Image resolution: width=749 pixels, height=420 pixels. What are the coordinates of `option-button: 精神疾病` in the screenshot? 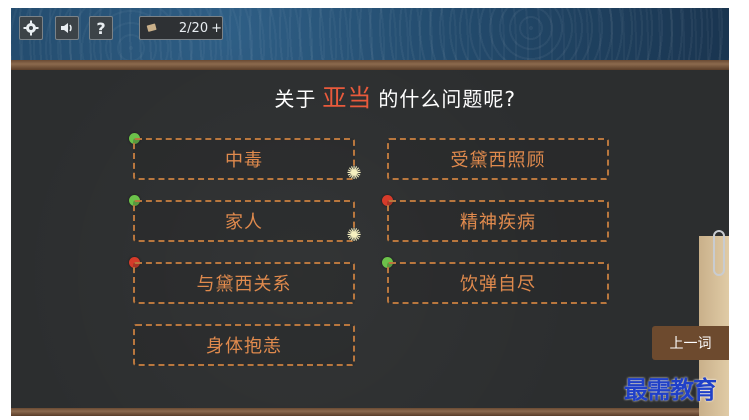 It's located at (498, 221).